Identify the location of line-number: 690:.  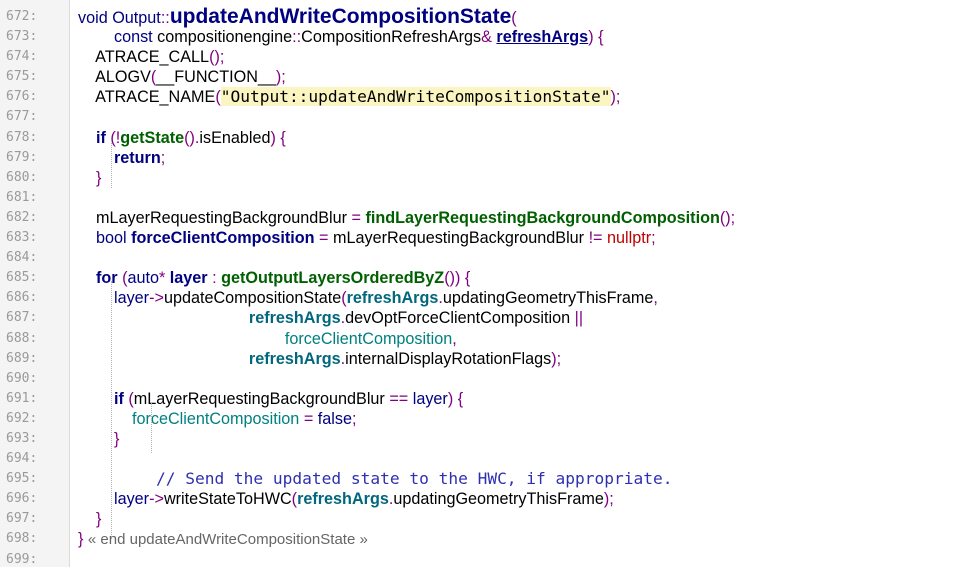
(22, 378).